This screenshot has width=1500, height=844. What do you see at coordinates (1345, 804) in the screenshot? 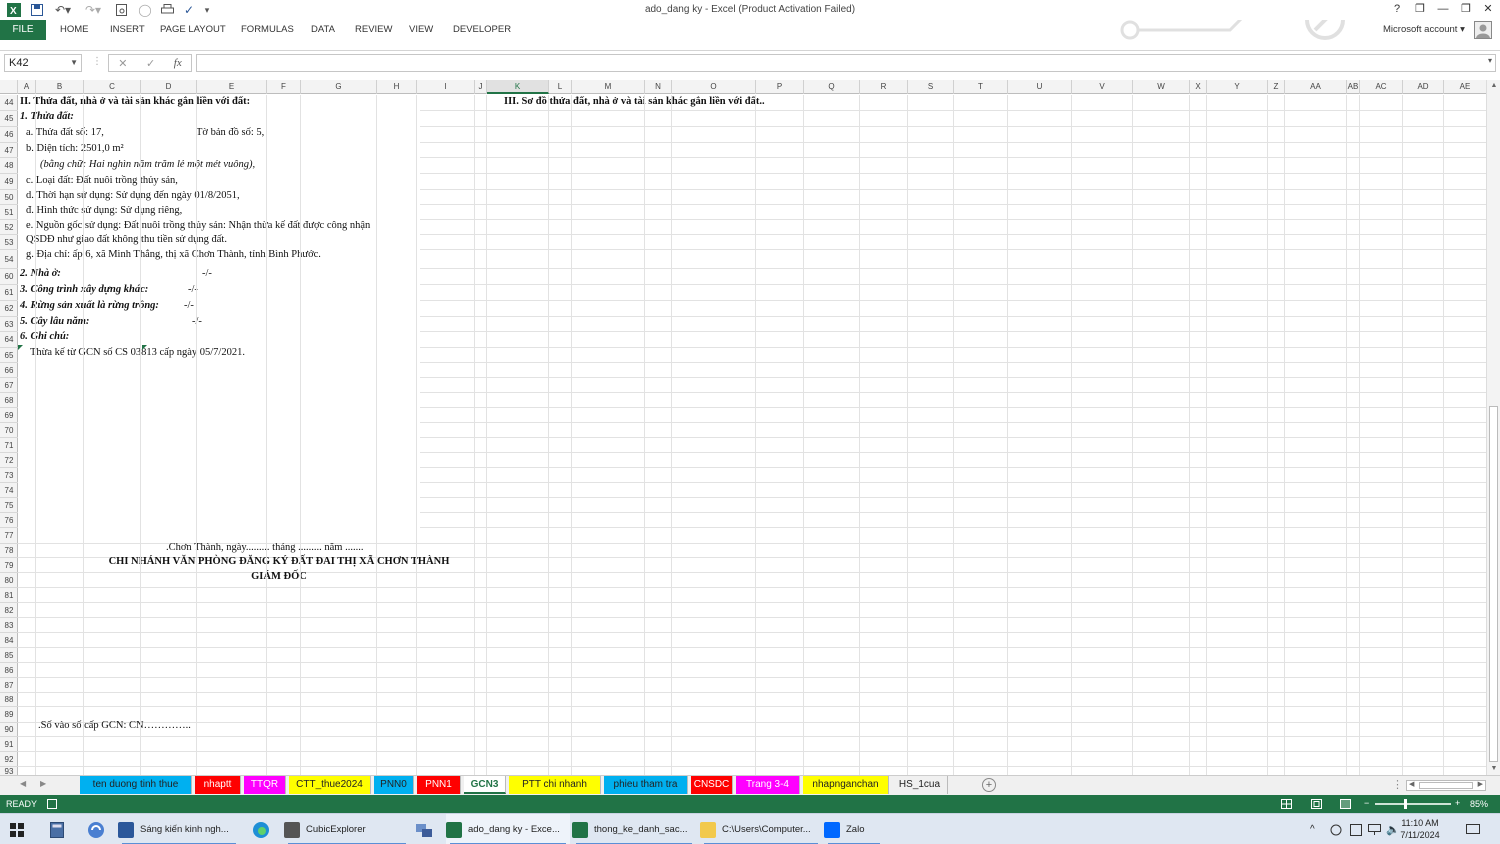
I see `page-break-view-icon` at bounding box center [1345, 804].